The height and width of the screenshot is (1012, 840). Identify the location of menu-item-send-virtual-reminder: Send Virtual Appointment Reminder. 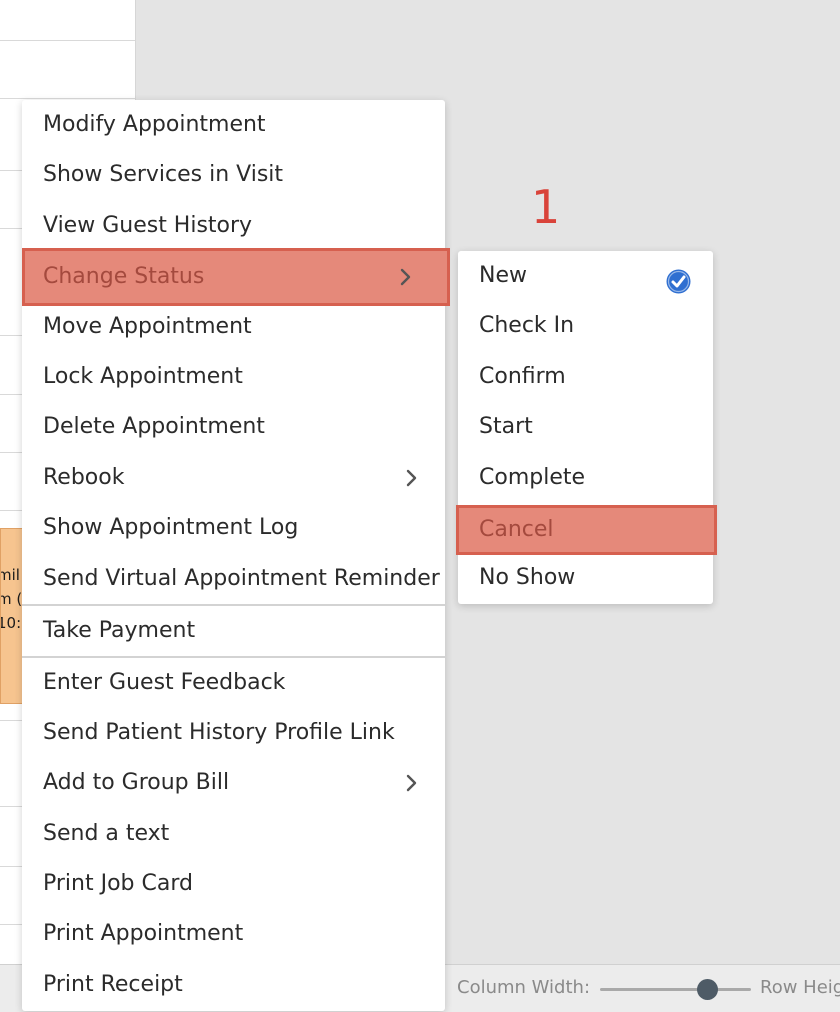
(233, 580).